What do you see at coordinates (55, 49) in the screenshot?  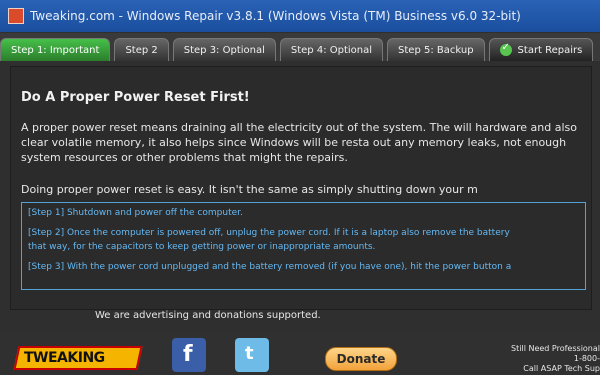 I see `tab-step-1-important: Step 1: Important` at bounding box center [55, 49].